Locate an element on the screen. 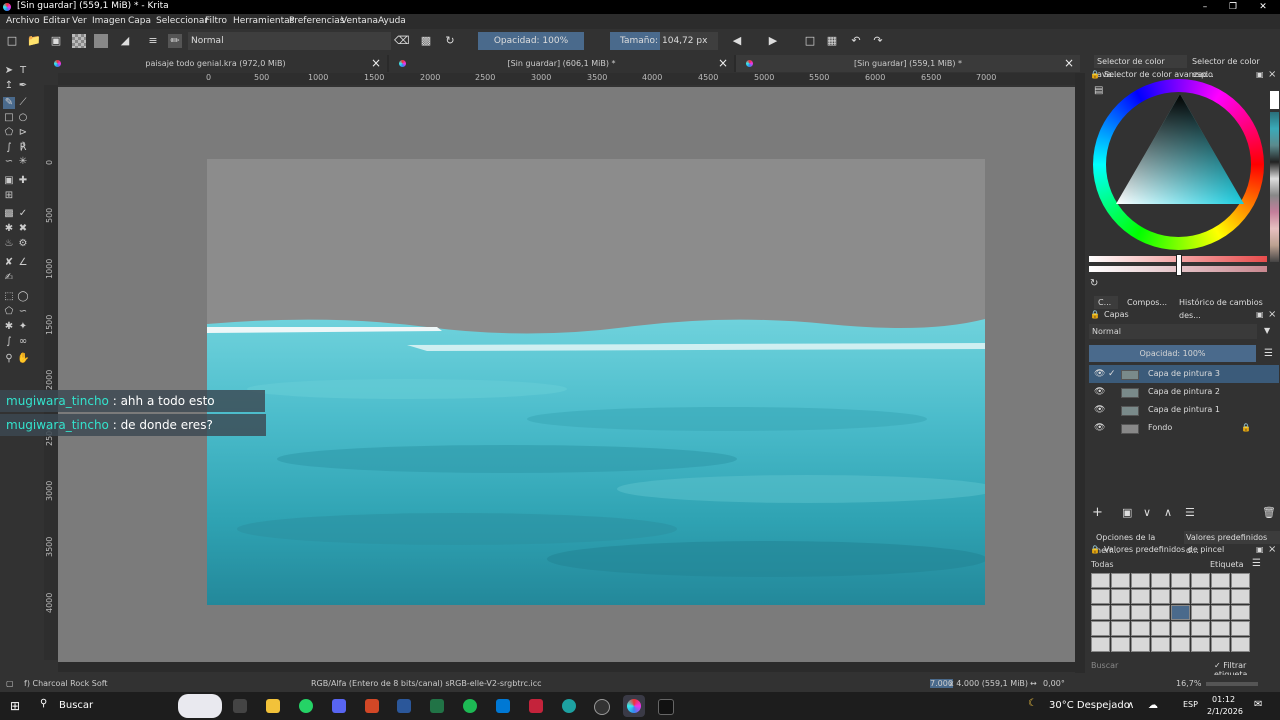 This screenshot has width=1280, height=720. minimize-button: – is located at coordinates (1205, 7).